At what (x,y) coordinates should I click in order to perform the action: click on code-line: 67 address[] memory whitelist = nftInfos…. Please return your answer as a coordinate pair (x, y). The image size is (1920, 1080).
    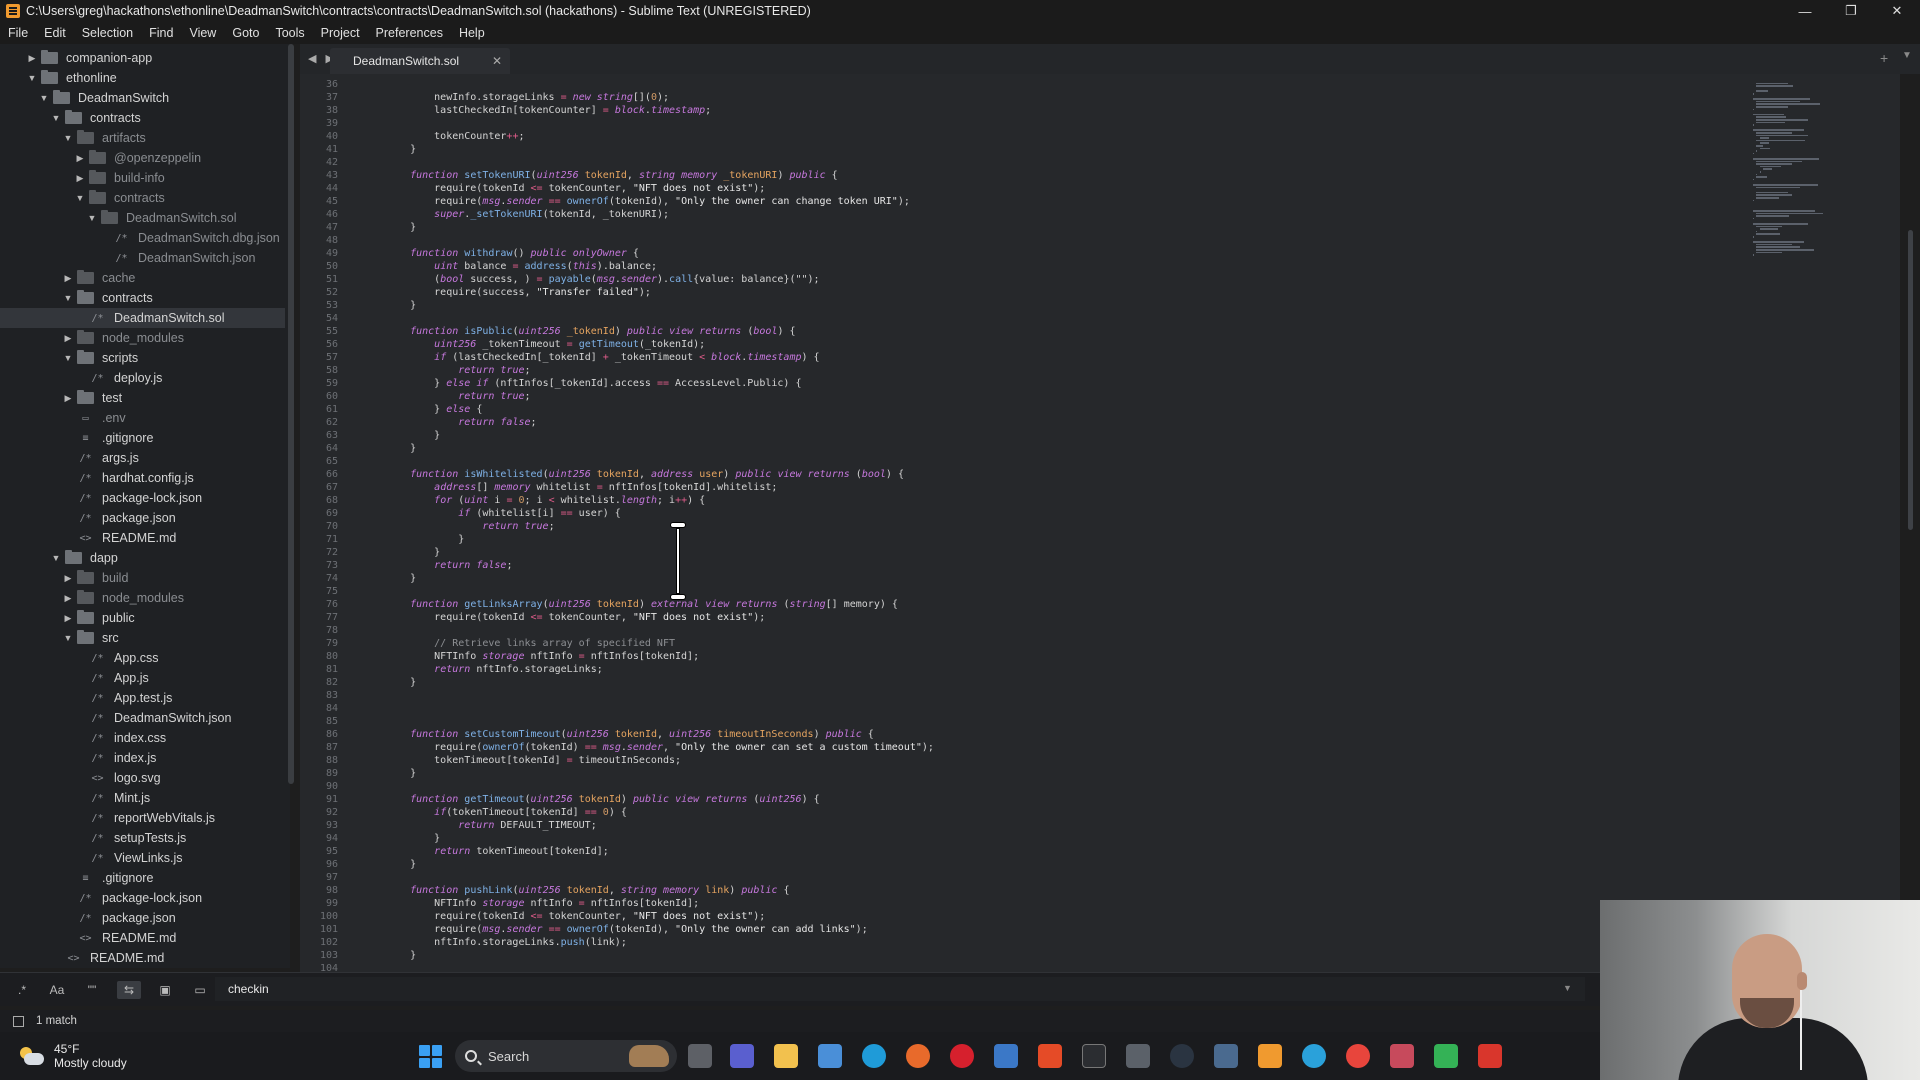
    Looking at the image, I should click on (1000, 487).